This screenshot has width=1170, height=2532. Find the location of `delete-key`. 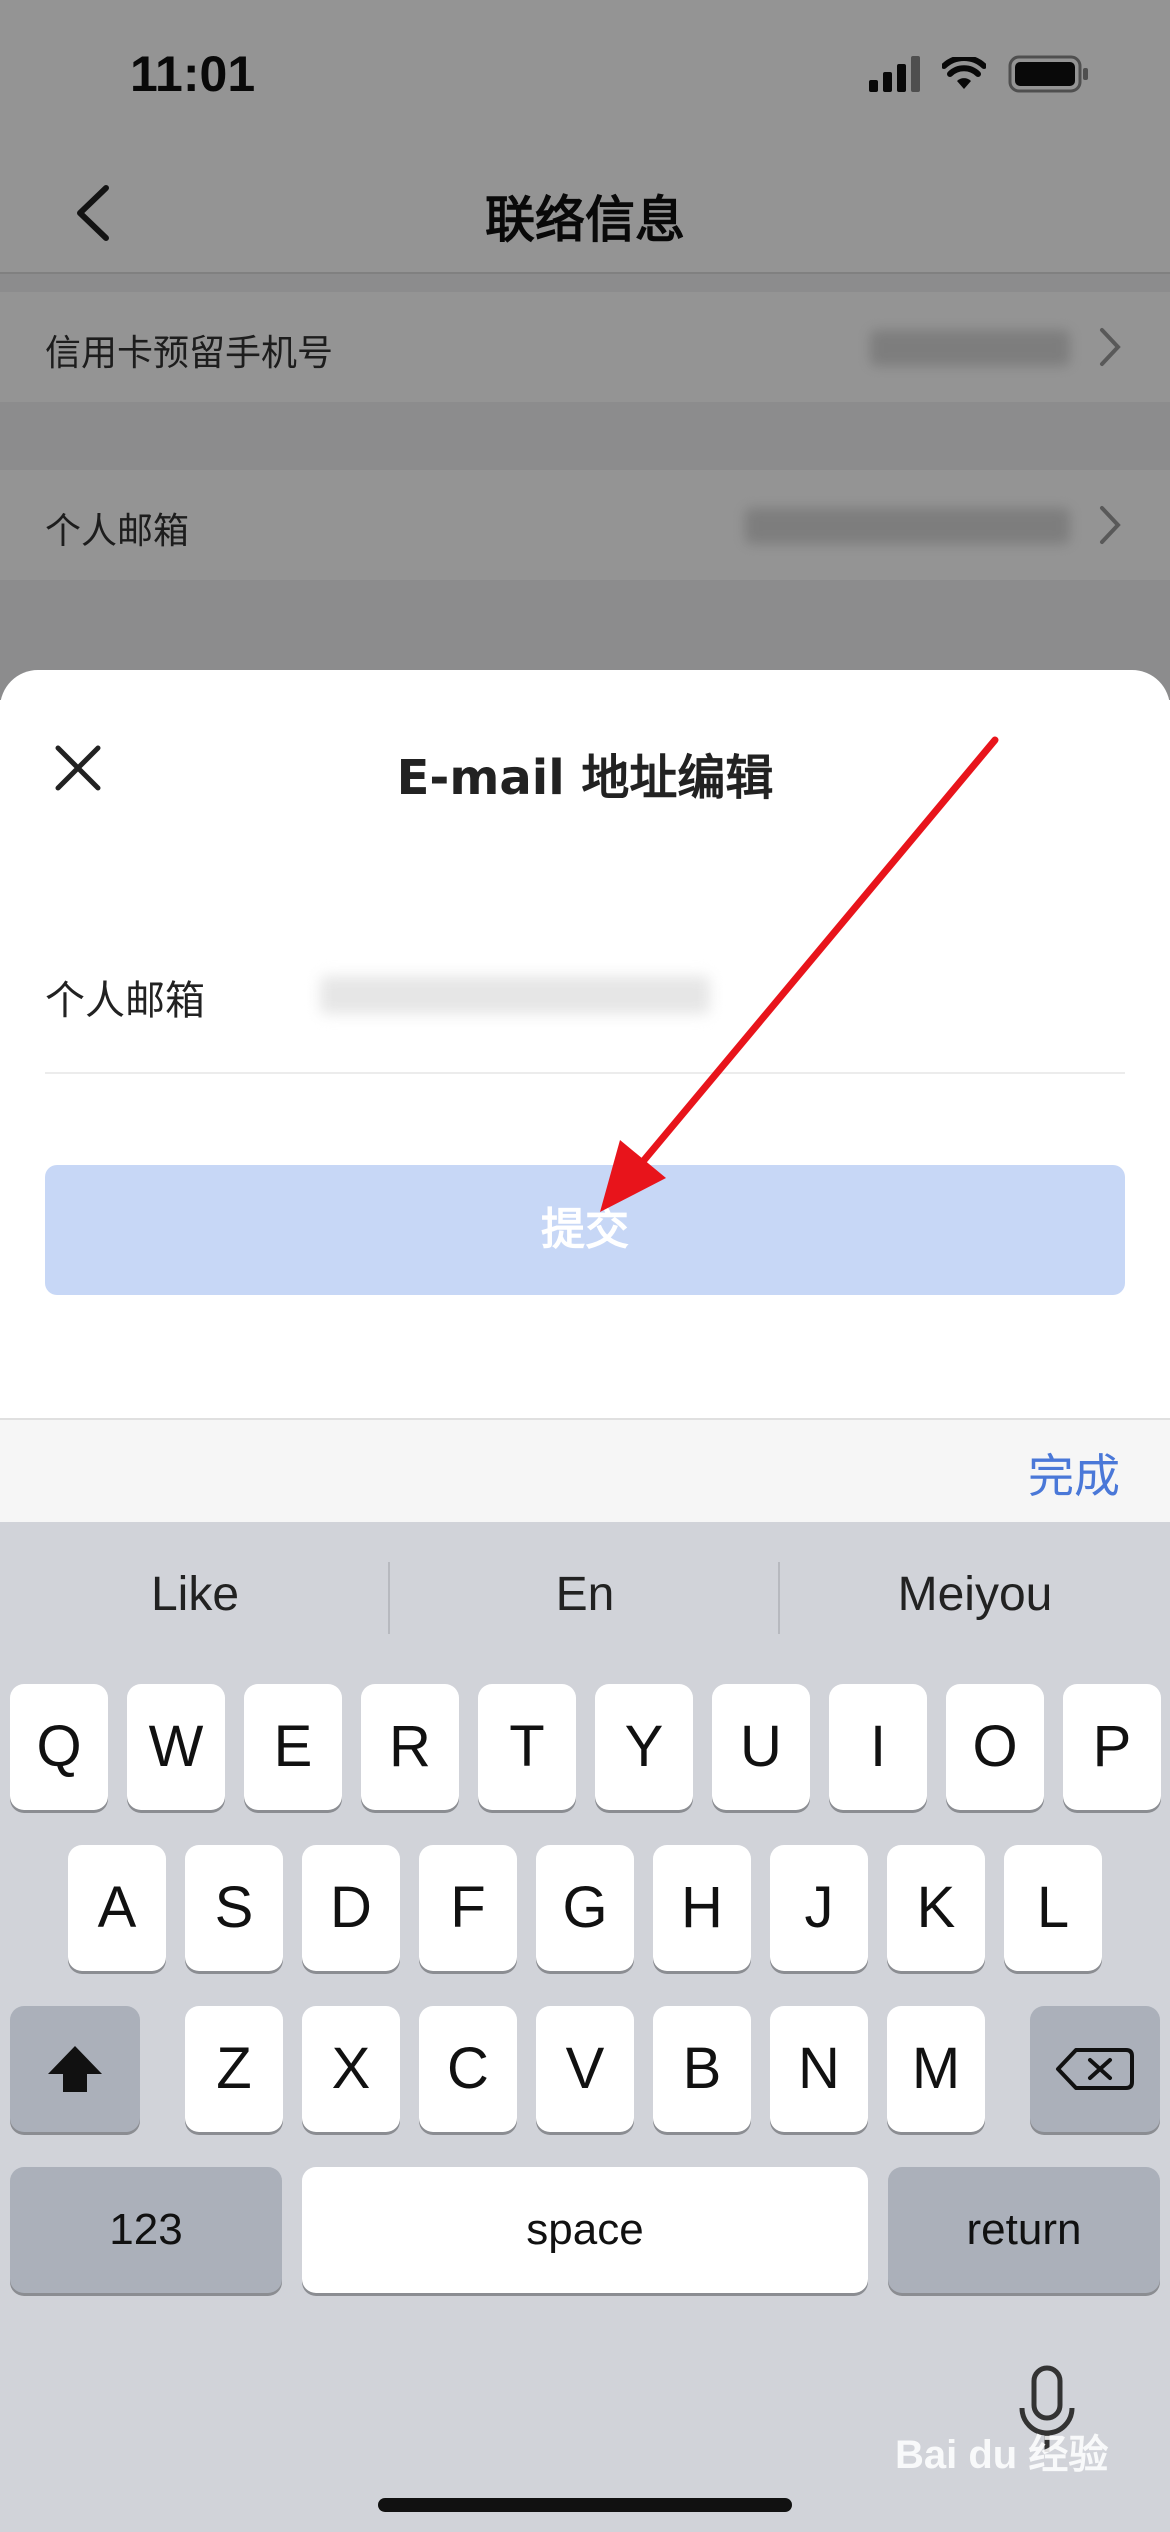

delete-key is located at coordinates (1095, 2069).